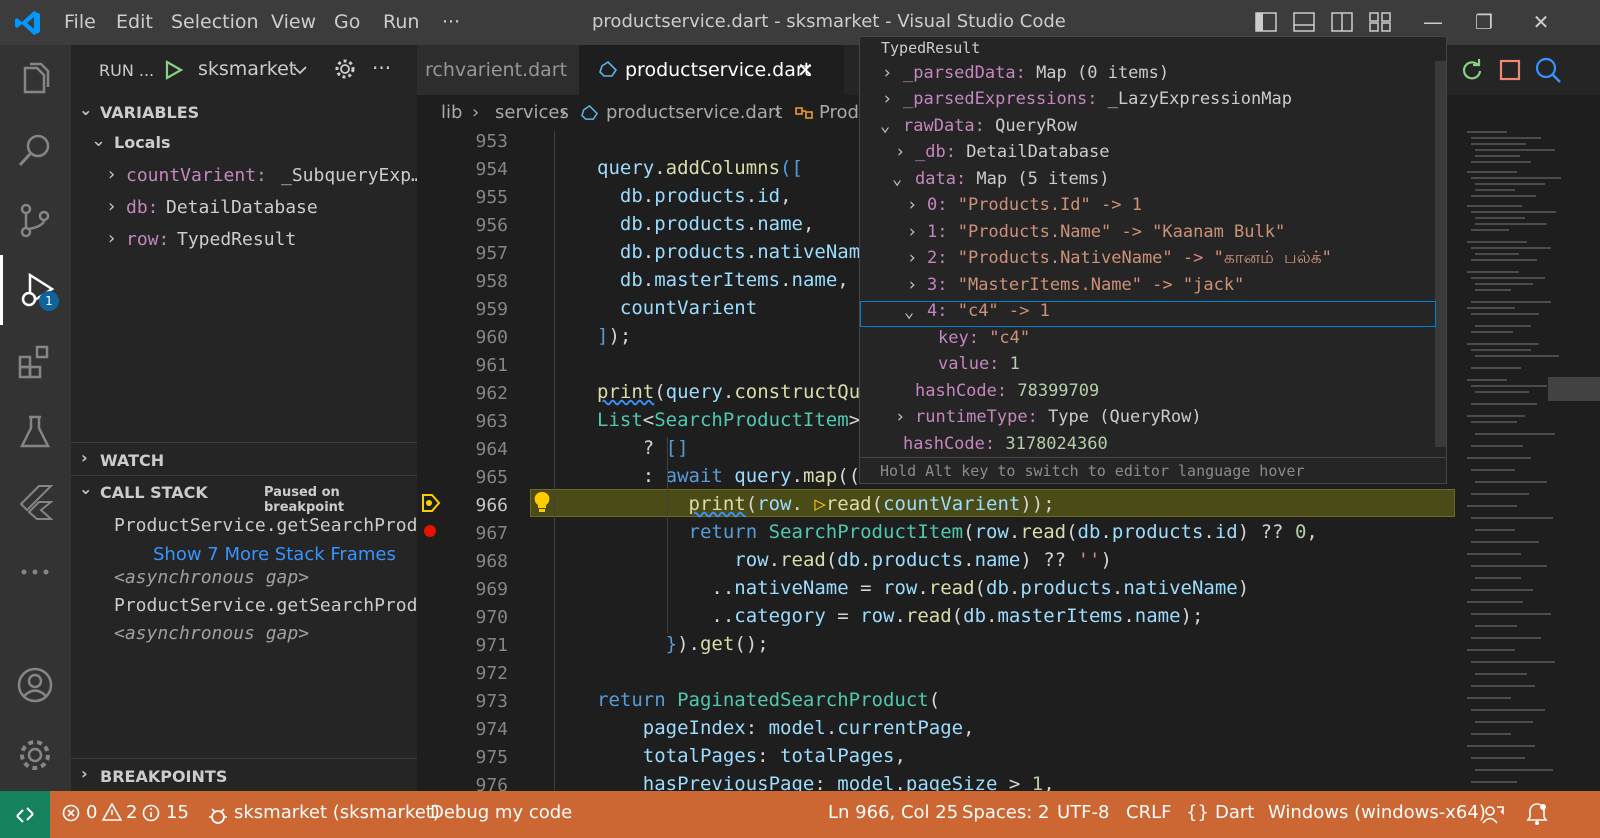 The width and height of the screenshot is (1600, 838). Describe the element at coordinates (740, 252) in the screenshot. I see `code-line: db.products.nativeNam` at that location.